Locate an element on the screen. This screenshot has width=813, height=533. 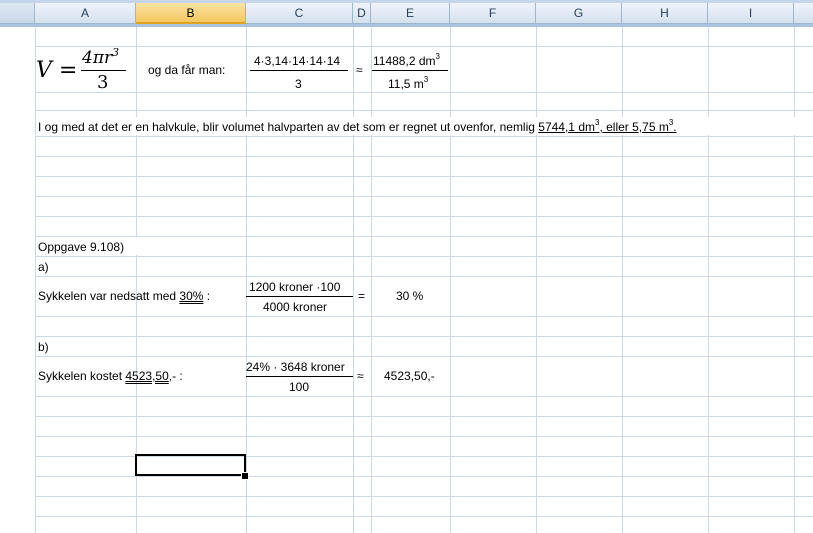
column-header-d: D is located at coordinates (362, 13).